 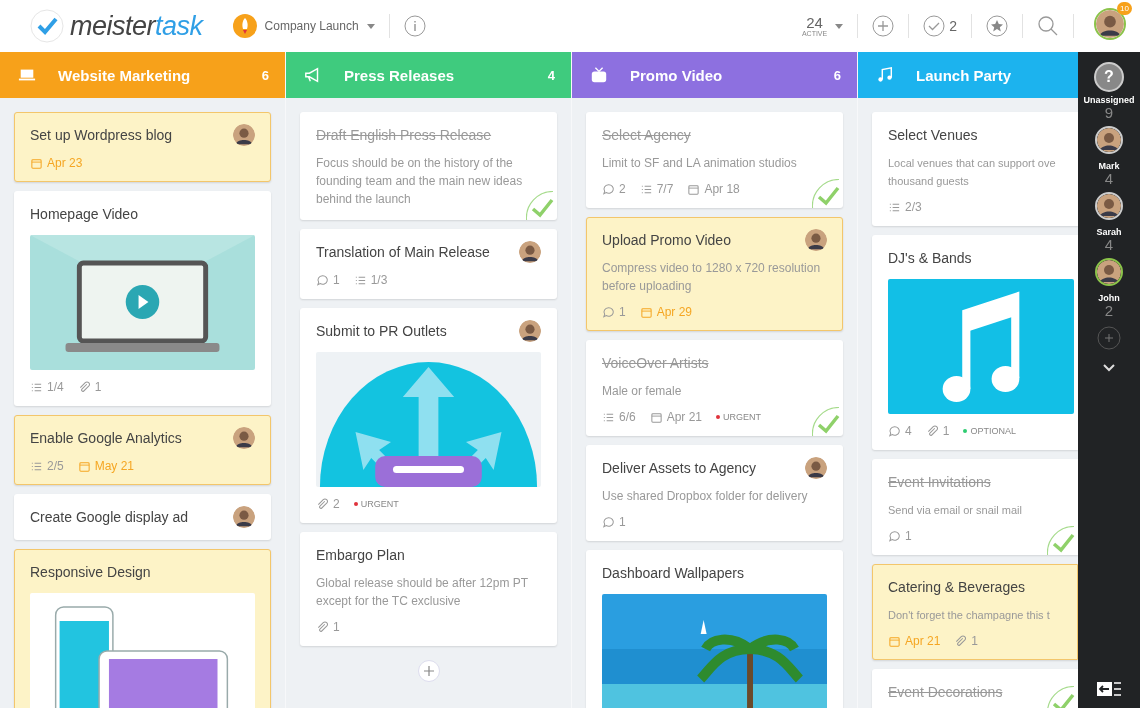 What do you see at coordinates (975, 342) in the screenshot?
I see `task-card: DJ's & Bands 4 1 OPTIONAL` at bounding box center [975, 342].